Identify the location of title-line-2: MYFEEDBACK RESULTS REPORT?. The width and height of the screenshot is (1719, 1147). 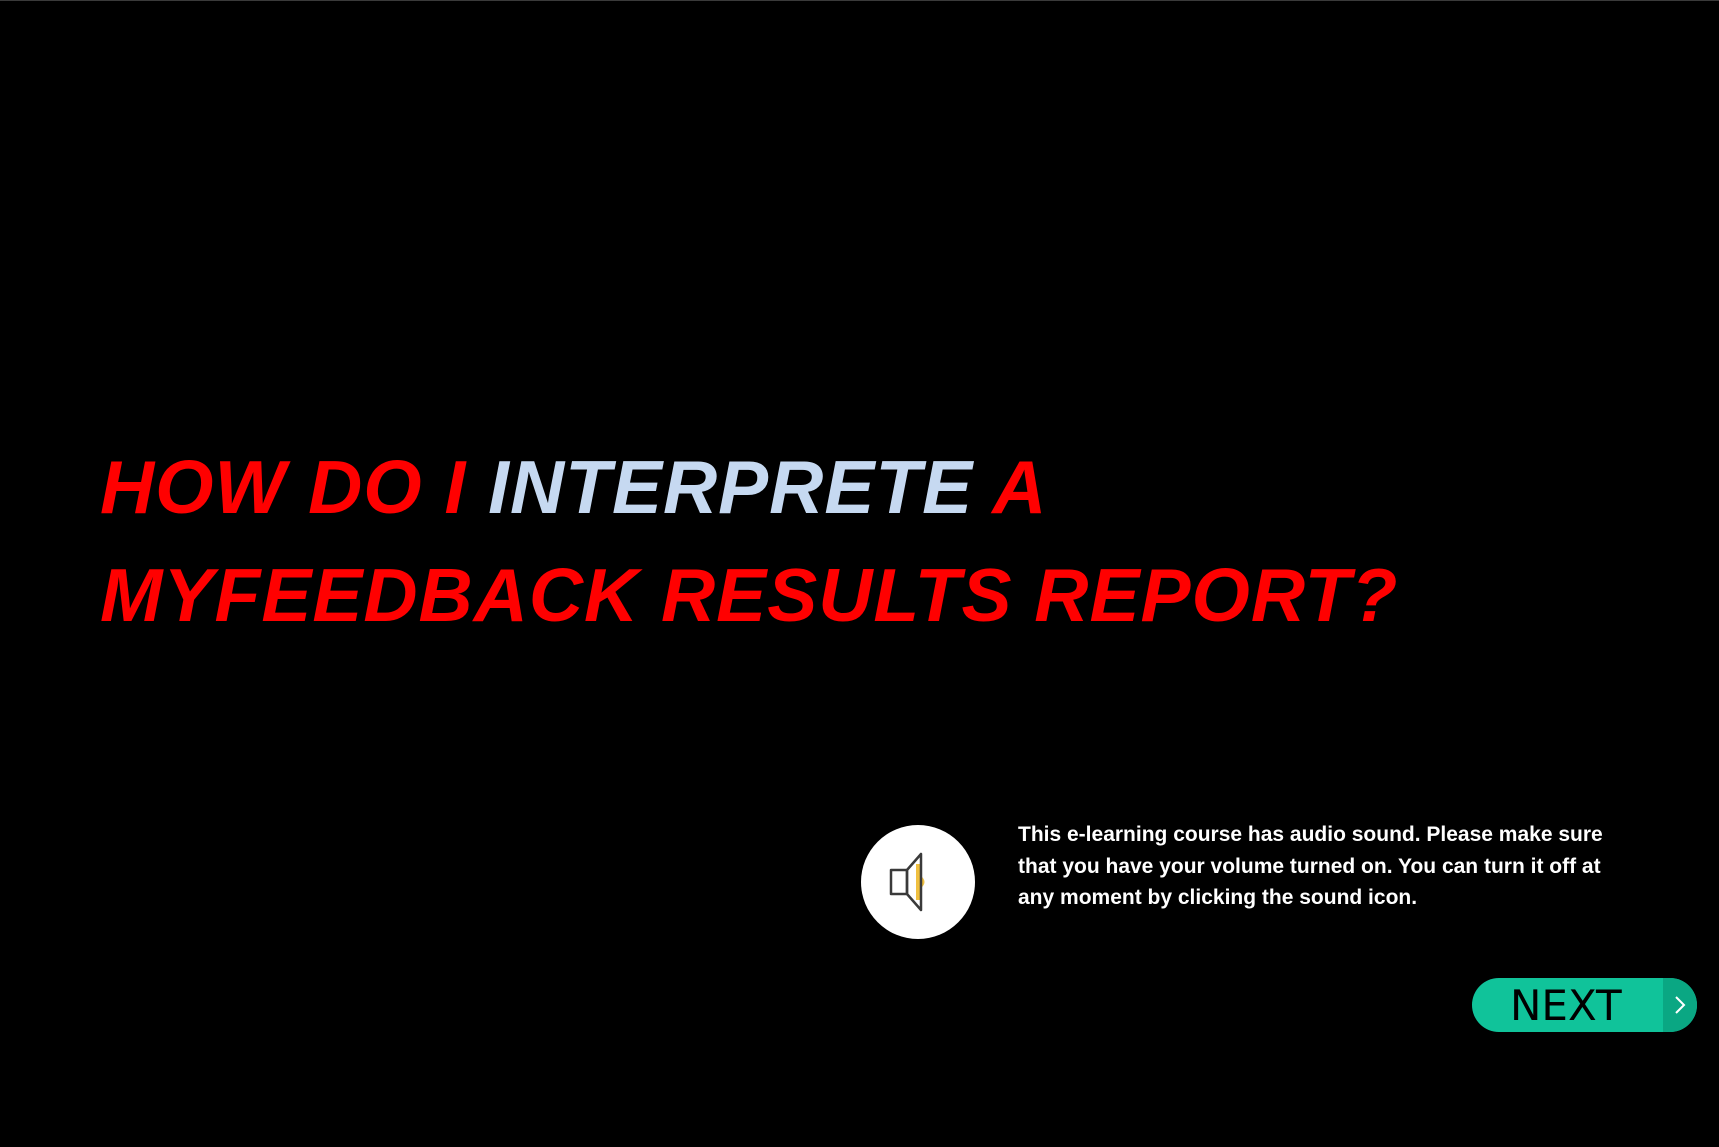
(749, 595).